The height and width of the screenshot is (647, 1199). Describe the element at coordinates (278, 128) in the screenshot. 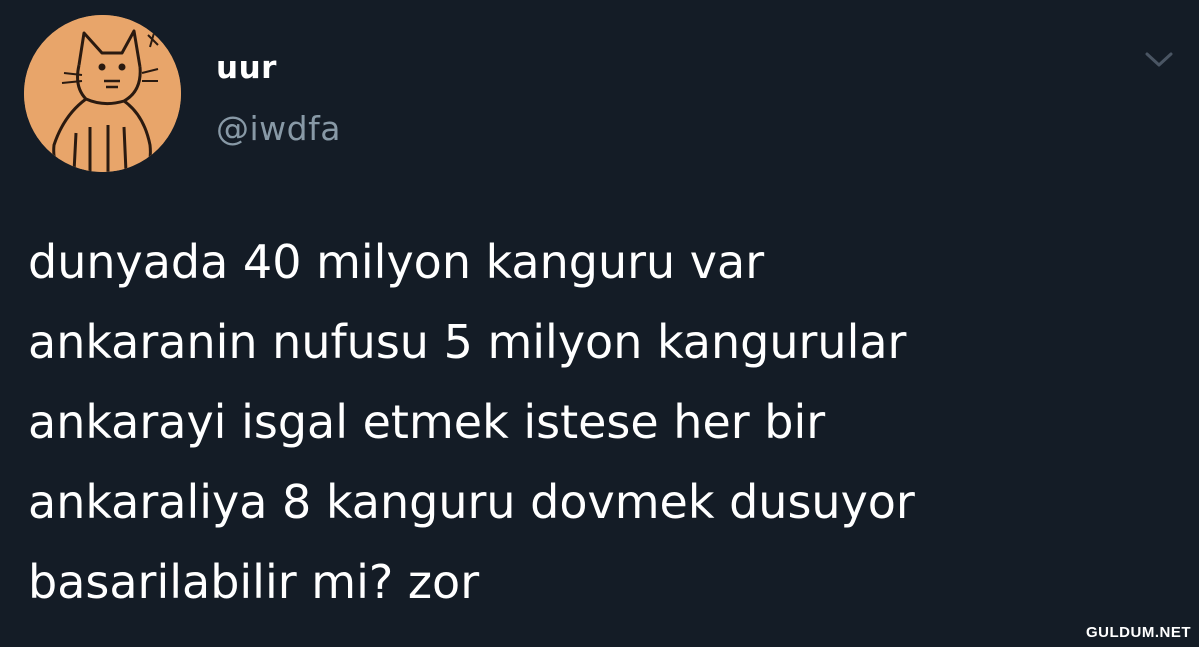

I see `author-handle: @iwdfa` at that location.